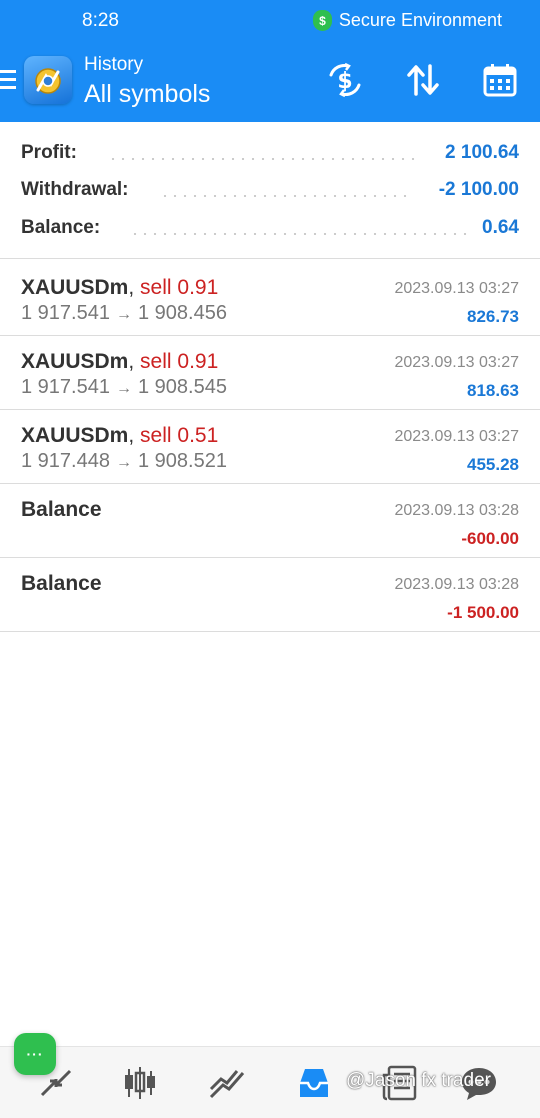 The width and height of the screenshot is (540, 1118). What do you see at coordinates (270, 157) in the screenshot?
I see `summary-row-profit: Profit: 2 100.64` at bounding box center [270, 157].